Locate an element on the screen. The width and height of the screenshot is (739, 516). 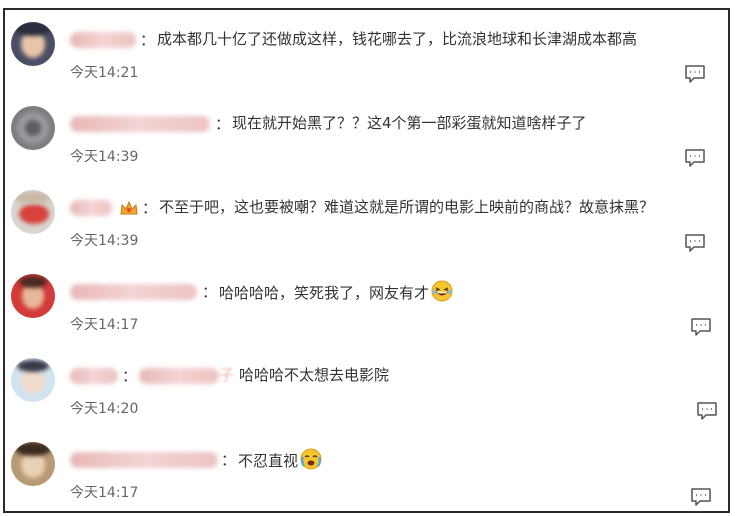
comment-text: 现在就开始黑了？？这4个第一部彩蛋就知道啥样子了 is located at coordinates (409, 123).